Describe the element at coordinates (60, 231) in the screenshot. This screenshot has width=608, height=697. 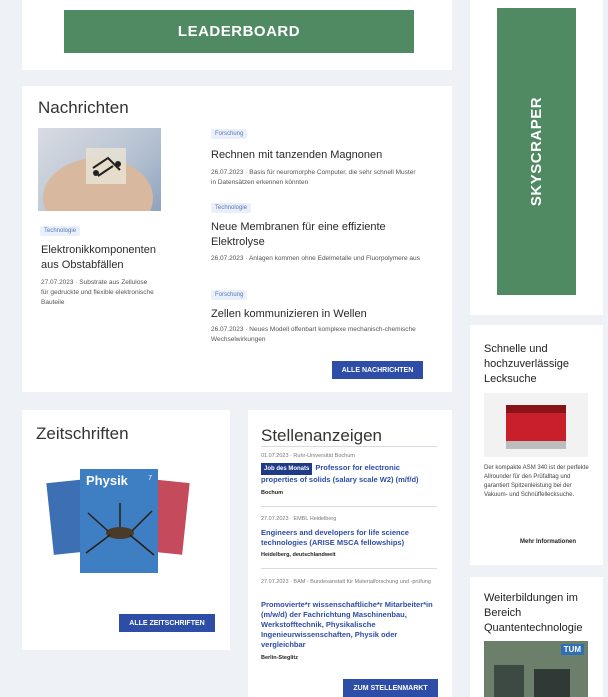
I see `news-feature-tag: Technologie` at that location.